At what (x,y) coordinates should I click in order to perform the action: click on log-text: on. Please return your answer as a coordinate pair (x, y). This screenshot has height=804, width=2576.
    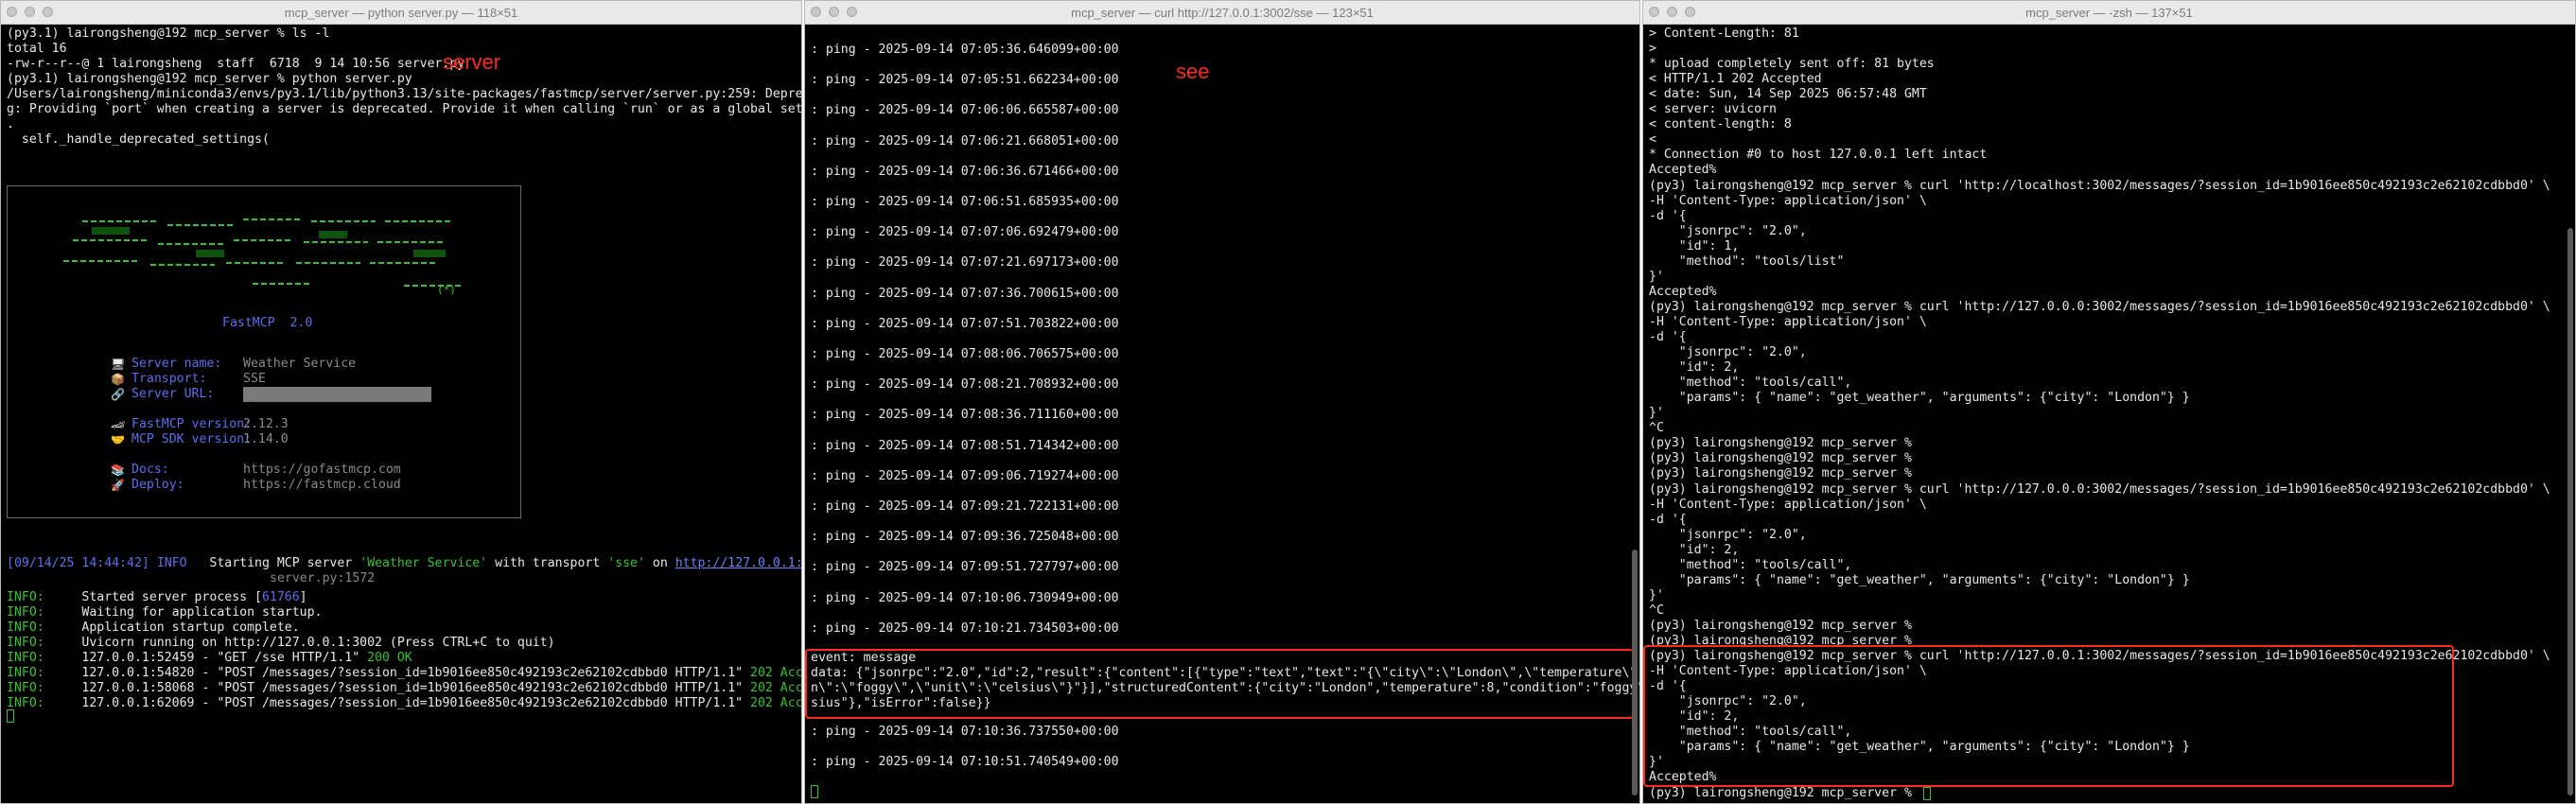
    Looking at the image, I should click on (659, 563).